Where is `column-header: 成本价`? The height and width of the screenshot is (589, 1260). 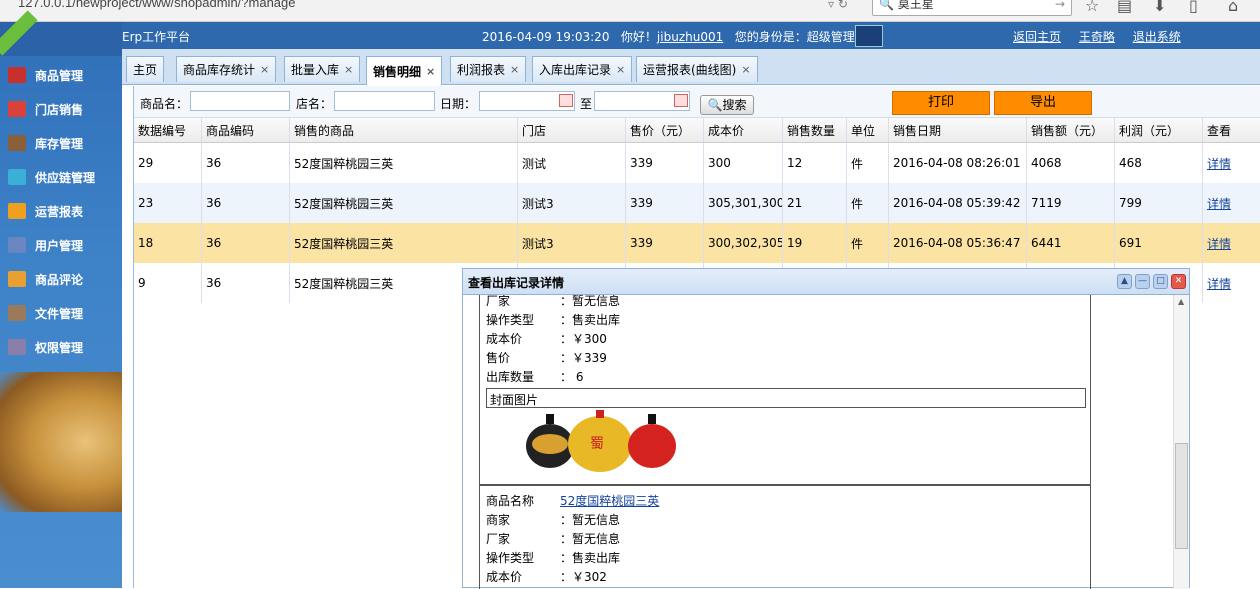
column-header: 成本价 is located at coordinates (743, 130).